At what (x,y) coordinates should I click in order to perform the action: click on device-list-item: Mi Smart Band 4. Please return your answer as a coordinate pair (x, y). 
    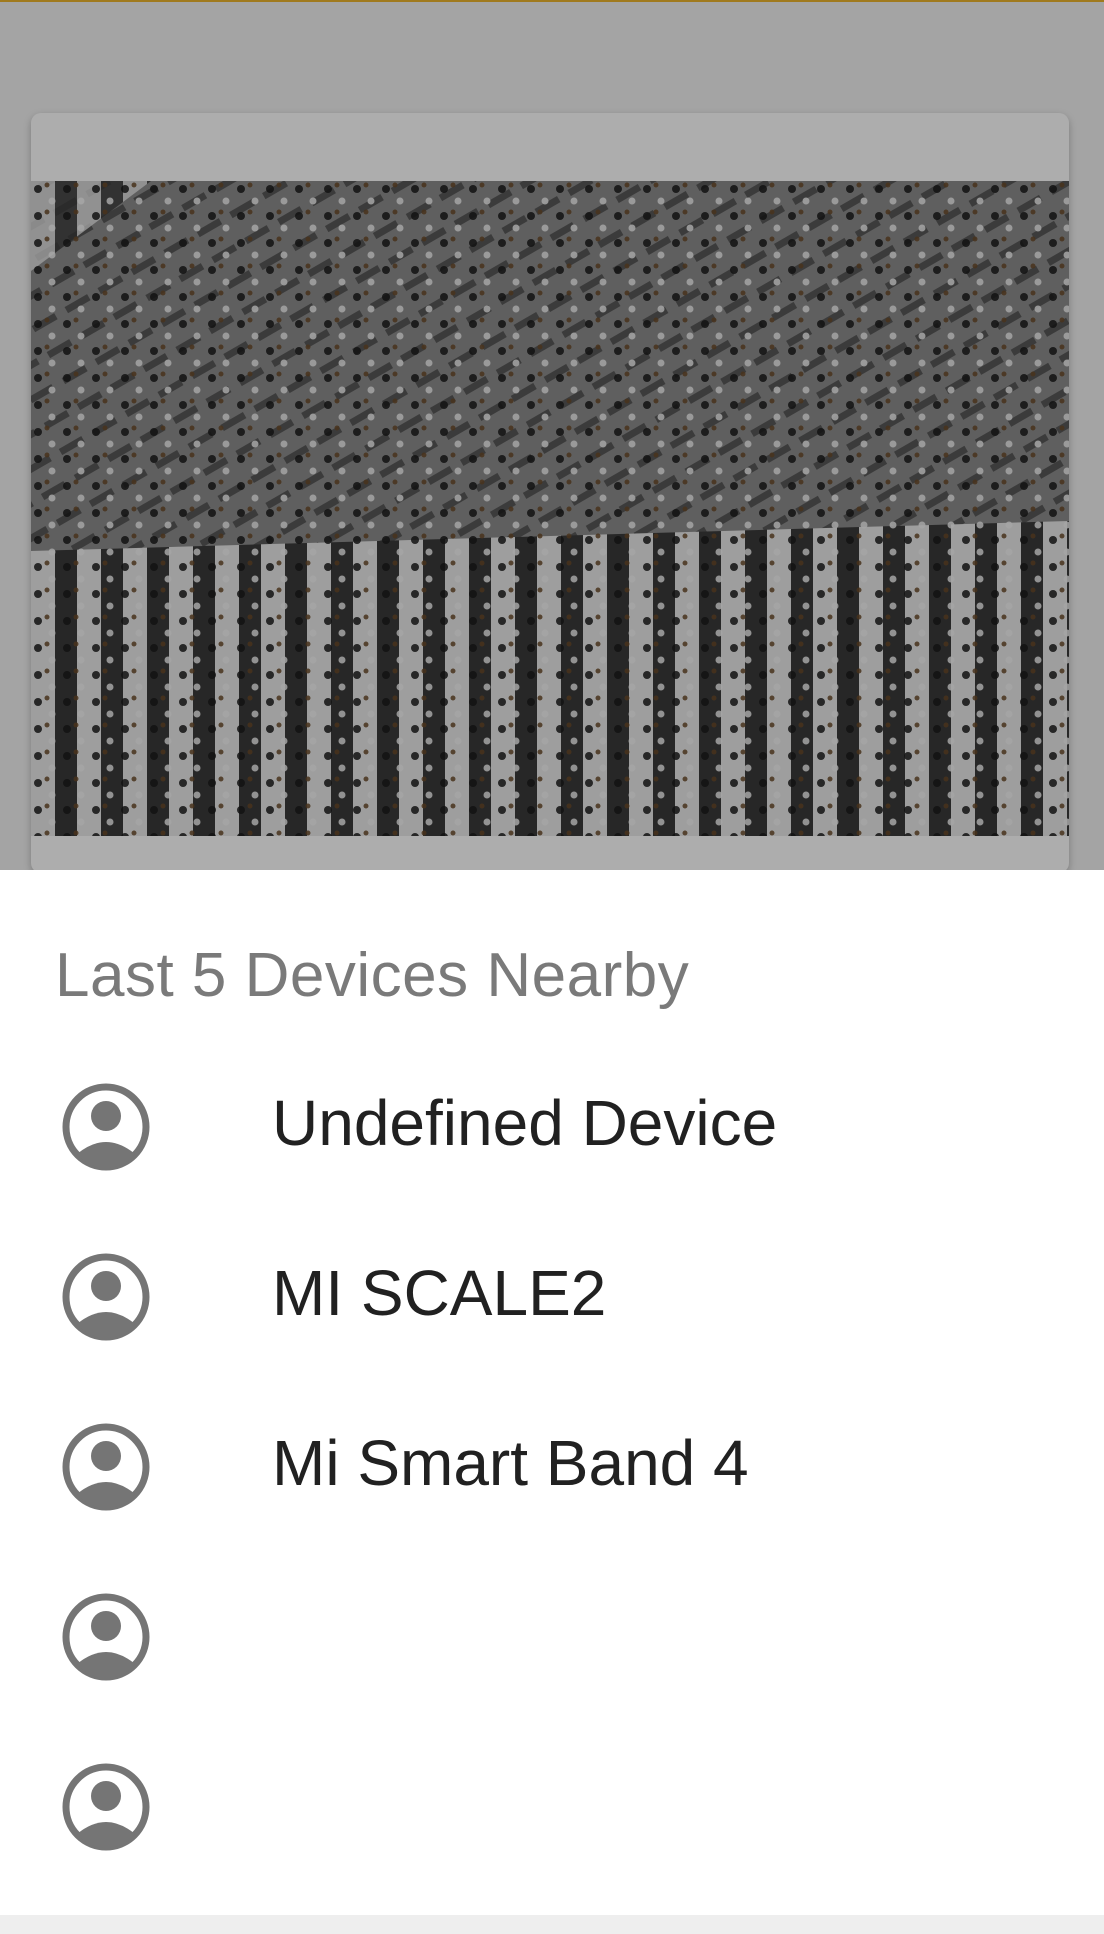
    Looking at the image, I should click on (552, 1465).